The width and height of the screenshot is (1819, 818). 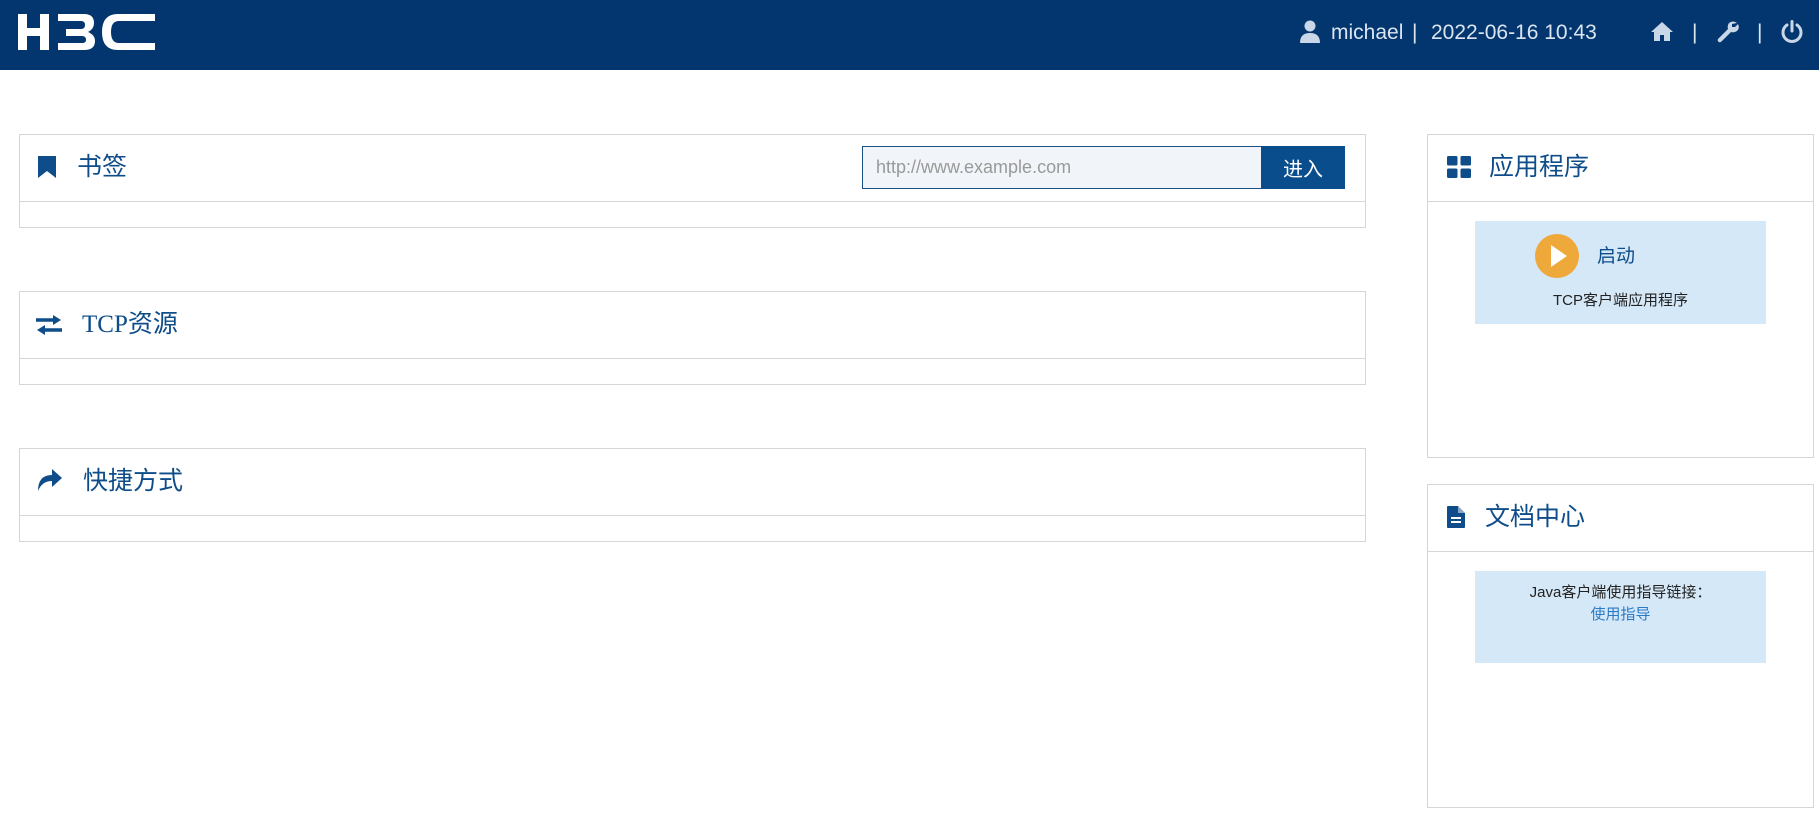 What do you see at coordinates (692, 482) in the screenshot?
I see `shortcuts-panel-header: 快捷方式` at bounding box center [692, 482].